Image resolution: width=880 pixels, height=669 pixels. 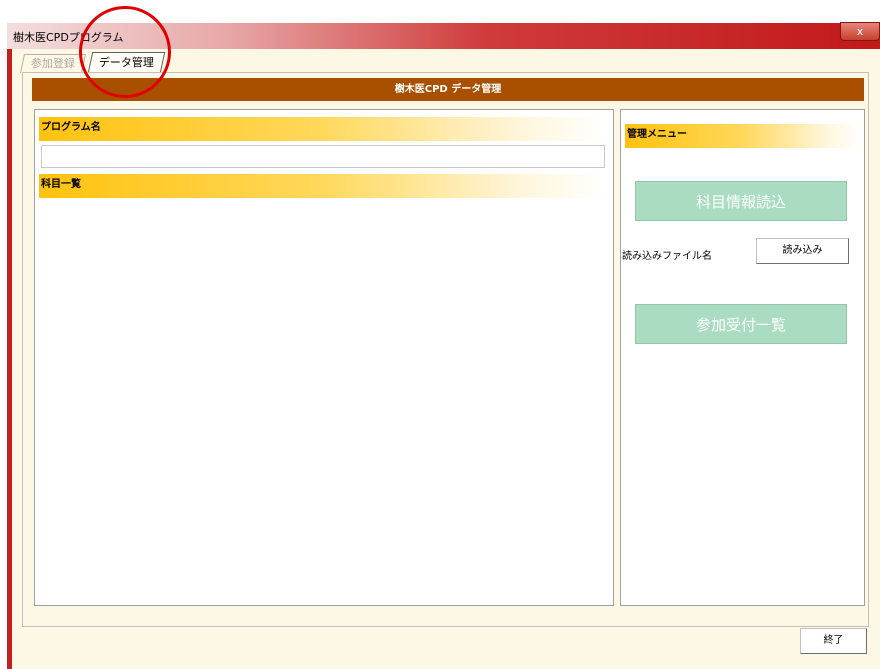 I want to click on subject-list-heading: 科目一覧, so click(x=323, y=186).